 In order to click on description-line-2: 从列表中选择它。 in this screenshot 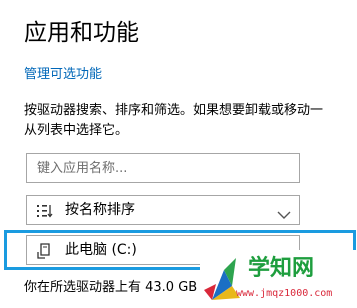, I will do `click(76, 130)`.